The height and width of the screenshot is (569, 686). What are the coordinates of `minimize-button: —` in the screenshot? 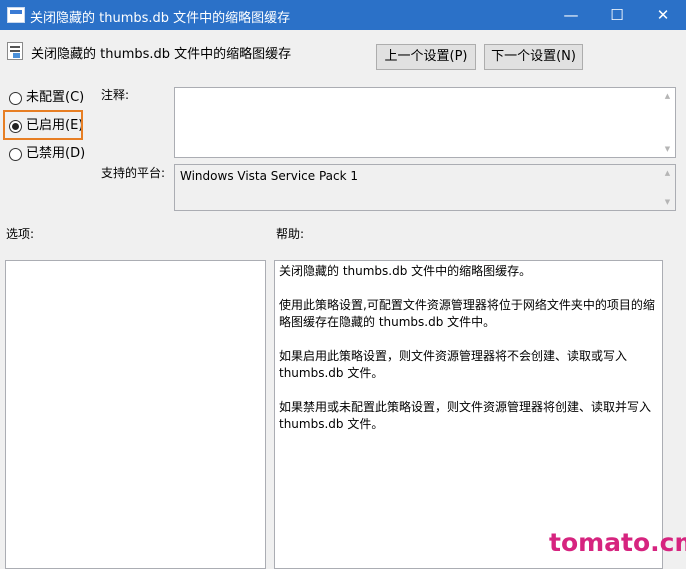 It's located at (571, 15).